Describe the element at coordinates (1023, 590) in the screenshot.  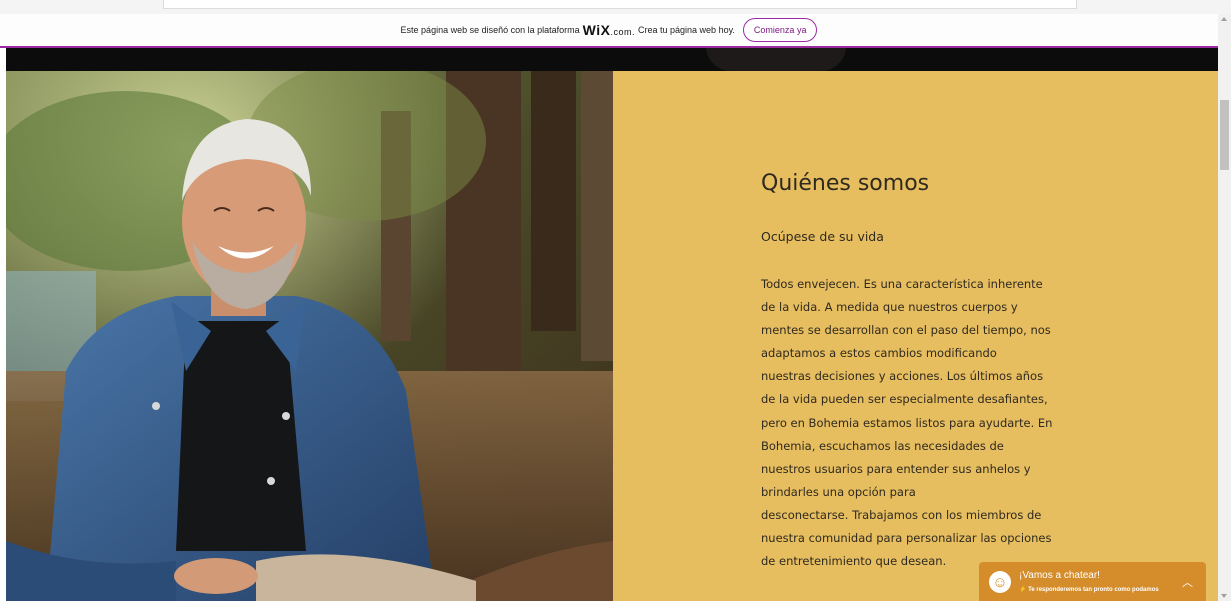
I see `lightning-icon: ⚡` at that location.